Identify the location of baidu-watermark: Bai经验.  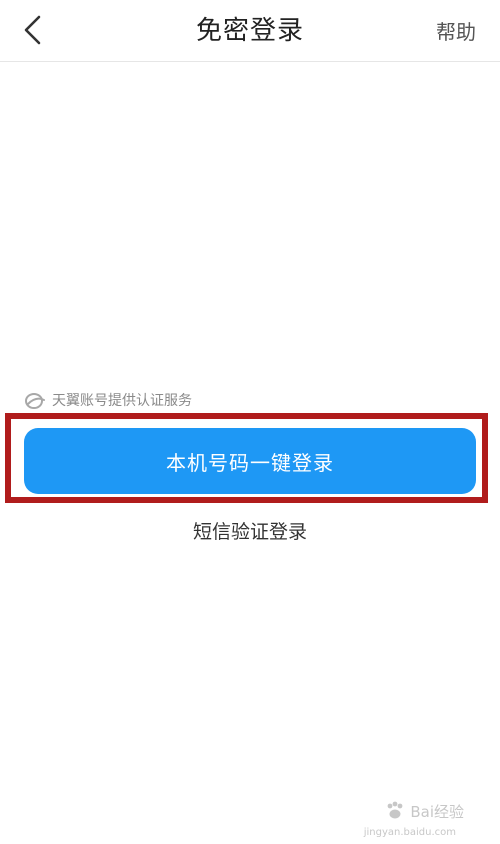
(424, 811).